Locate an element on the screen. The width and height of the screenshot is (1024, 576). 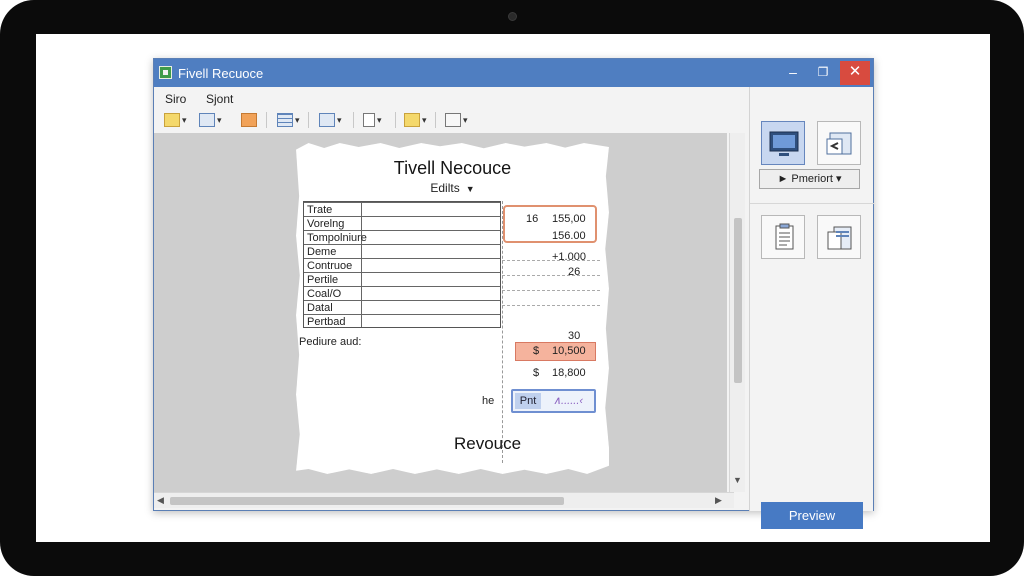
menu-item-siro: Siro is located at coordinates (175, 99).